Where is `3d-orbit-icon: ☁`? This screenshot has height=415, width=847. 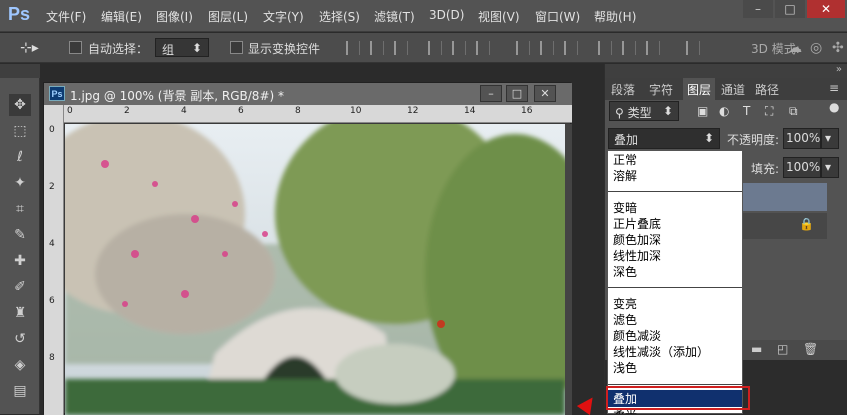 3d-orbit-icon: ☁ is located at coordinates (795, 48).